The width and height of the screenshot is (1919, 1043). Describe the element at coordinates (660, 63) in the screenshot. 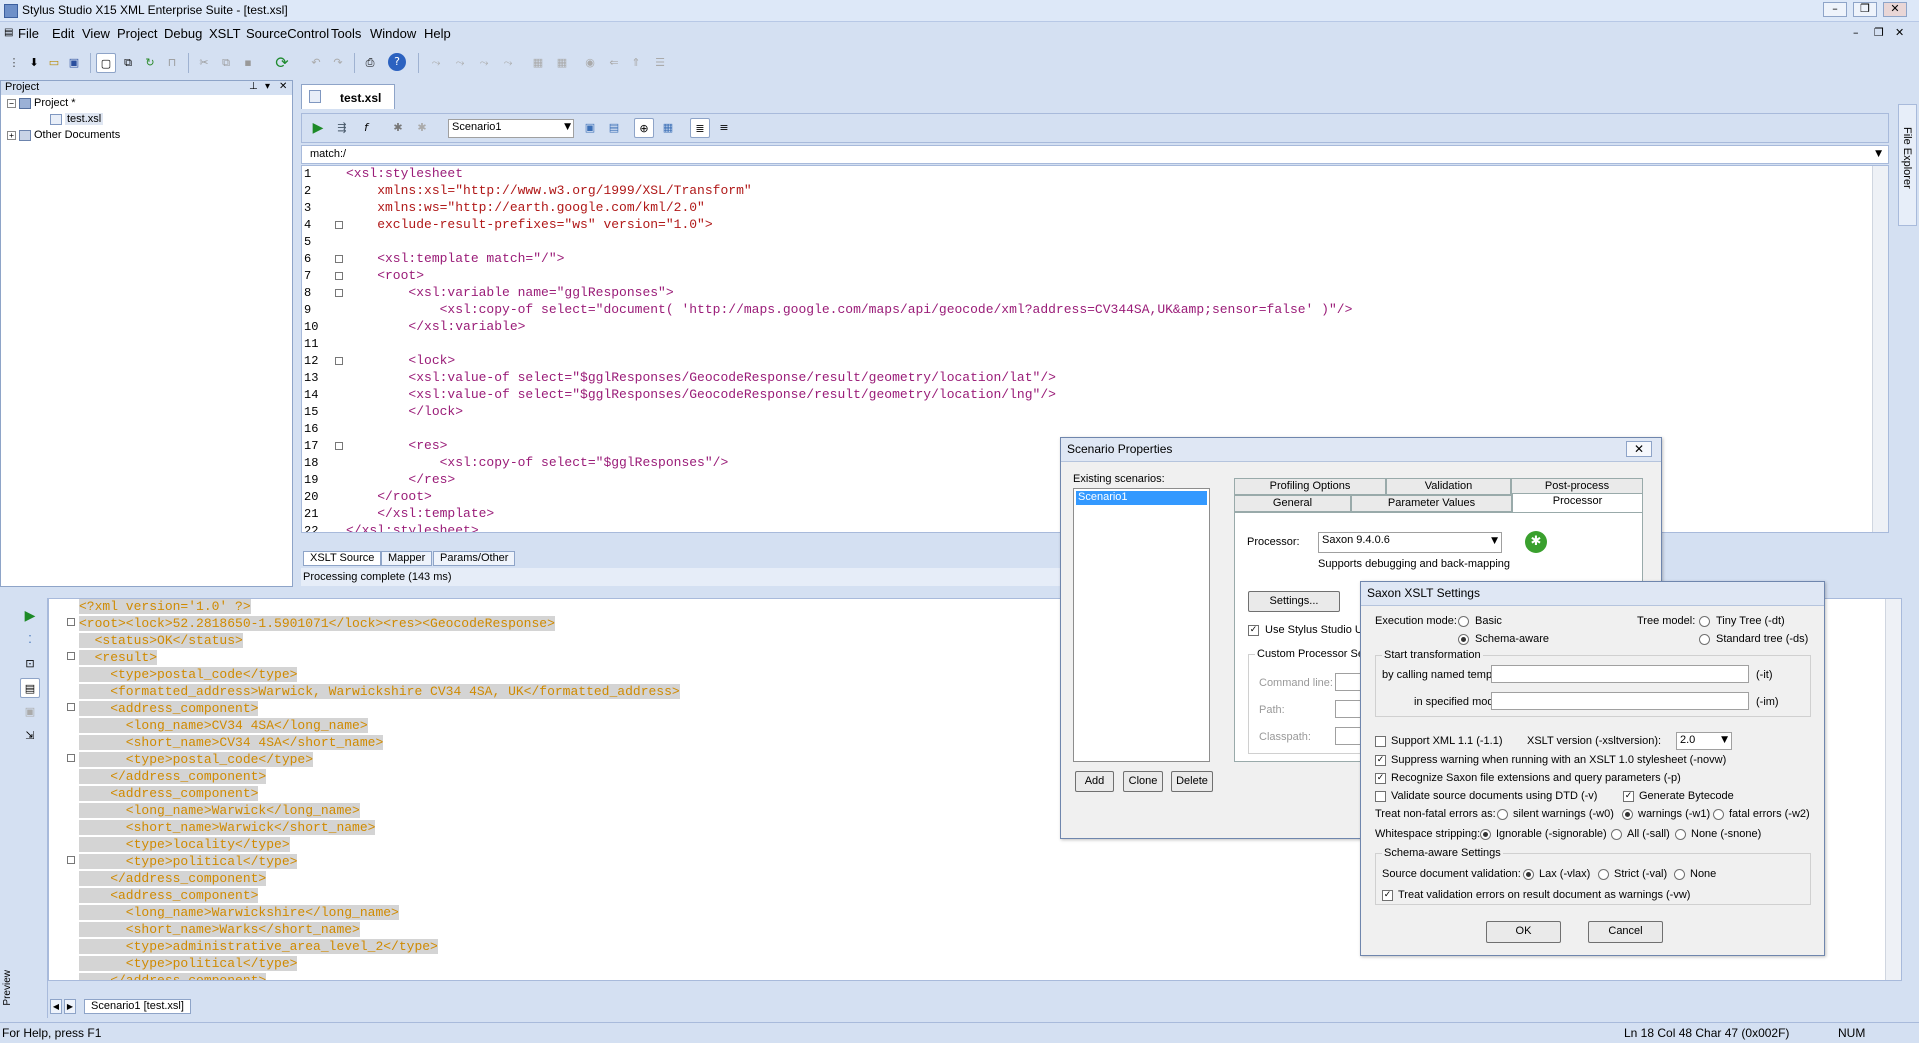

I see `list-icon: ☰` at that location.